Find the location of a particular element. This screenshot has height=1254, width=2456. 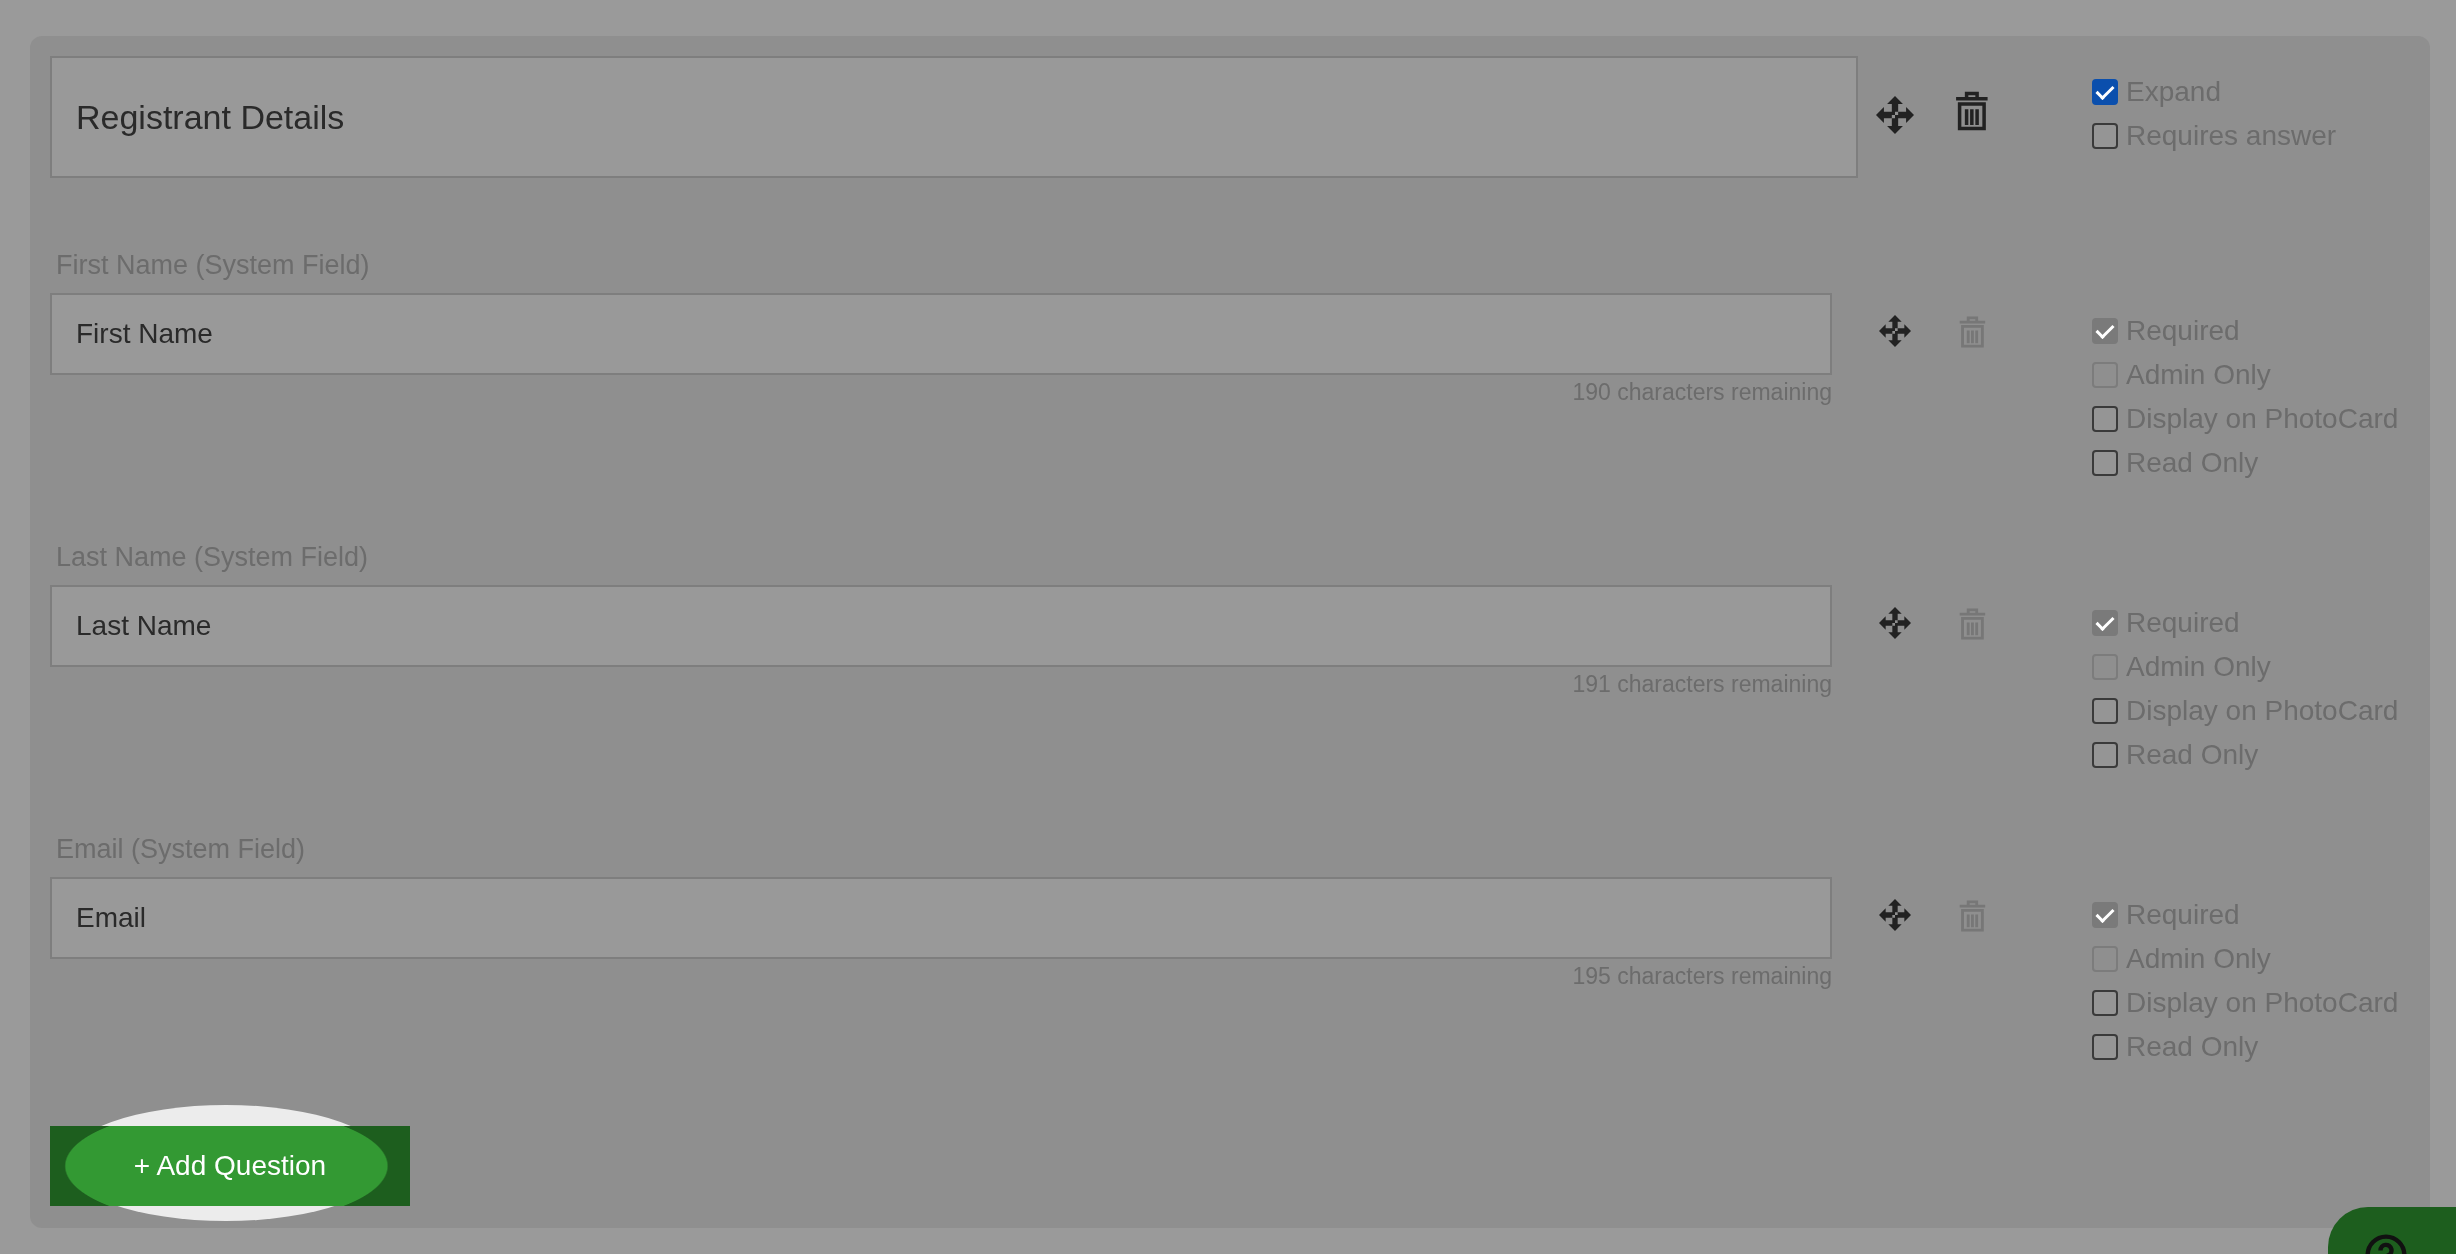

trash-icon is located at coordinates (1972, 111).